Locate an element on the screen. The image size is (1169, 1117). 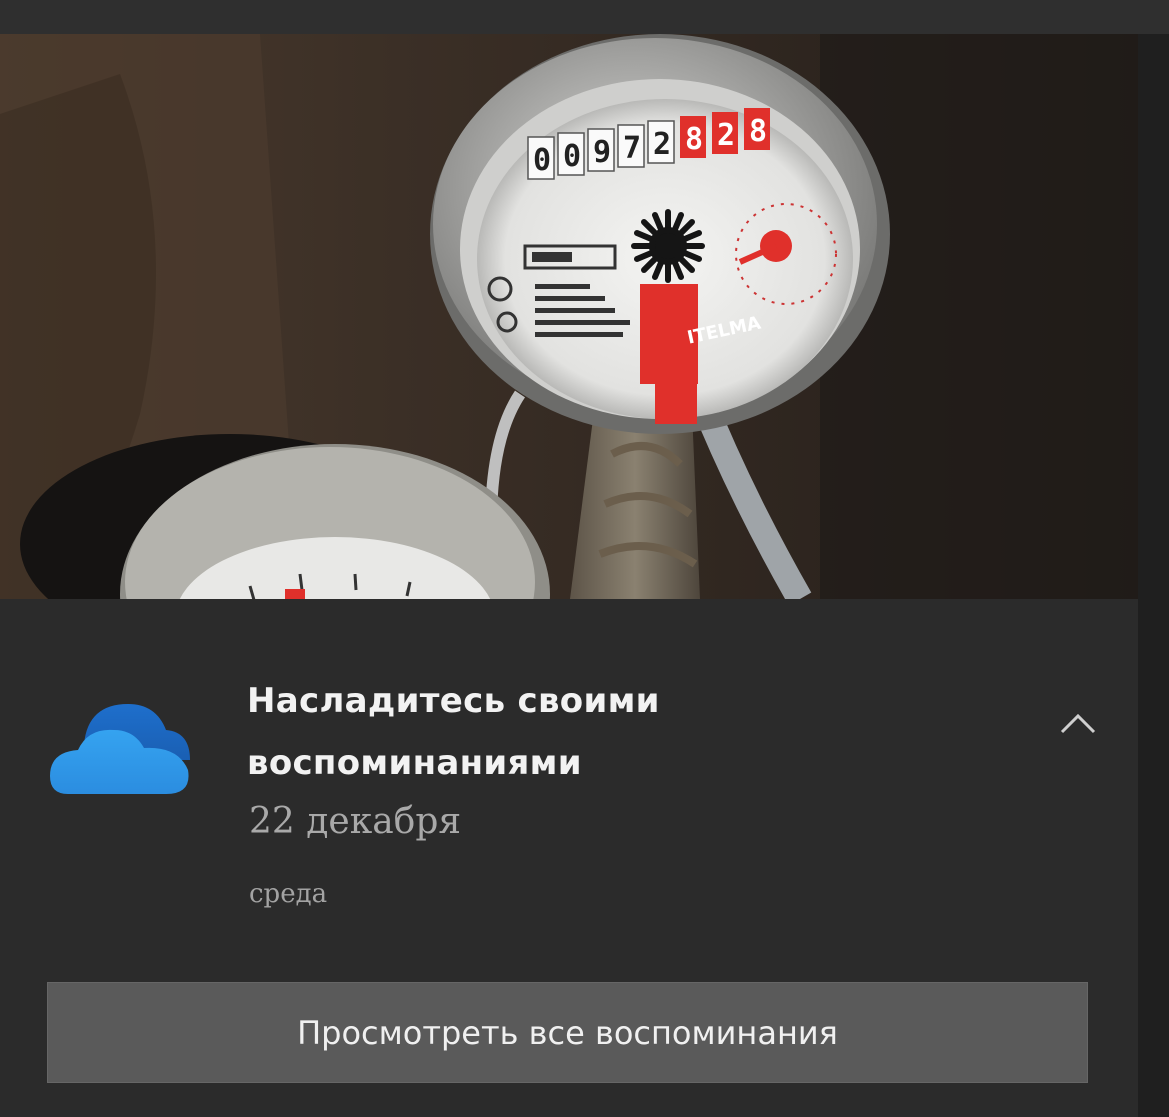
top-strip is located at coordinates (584, 17).